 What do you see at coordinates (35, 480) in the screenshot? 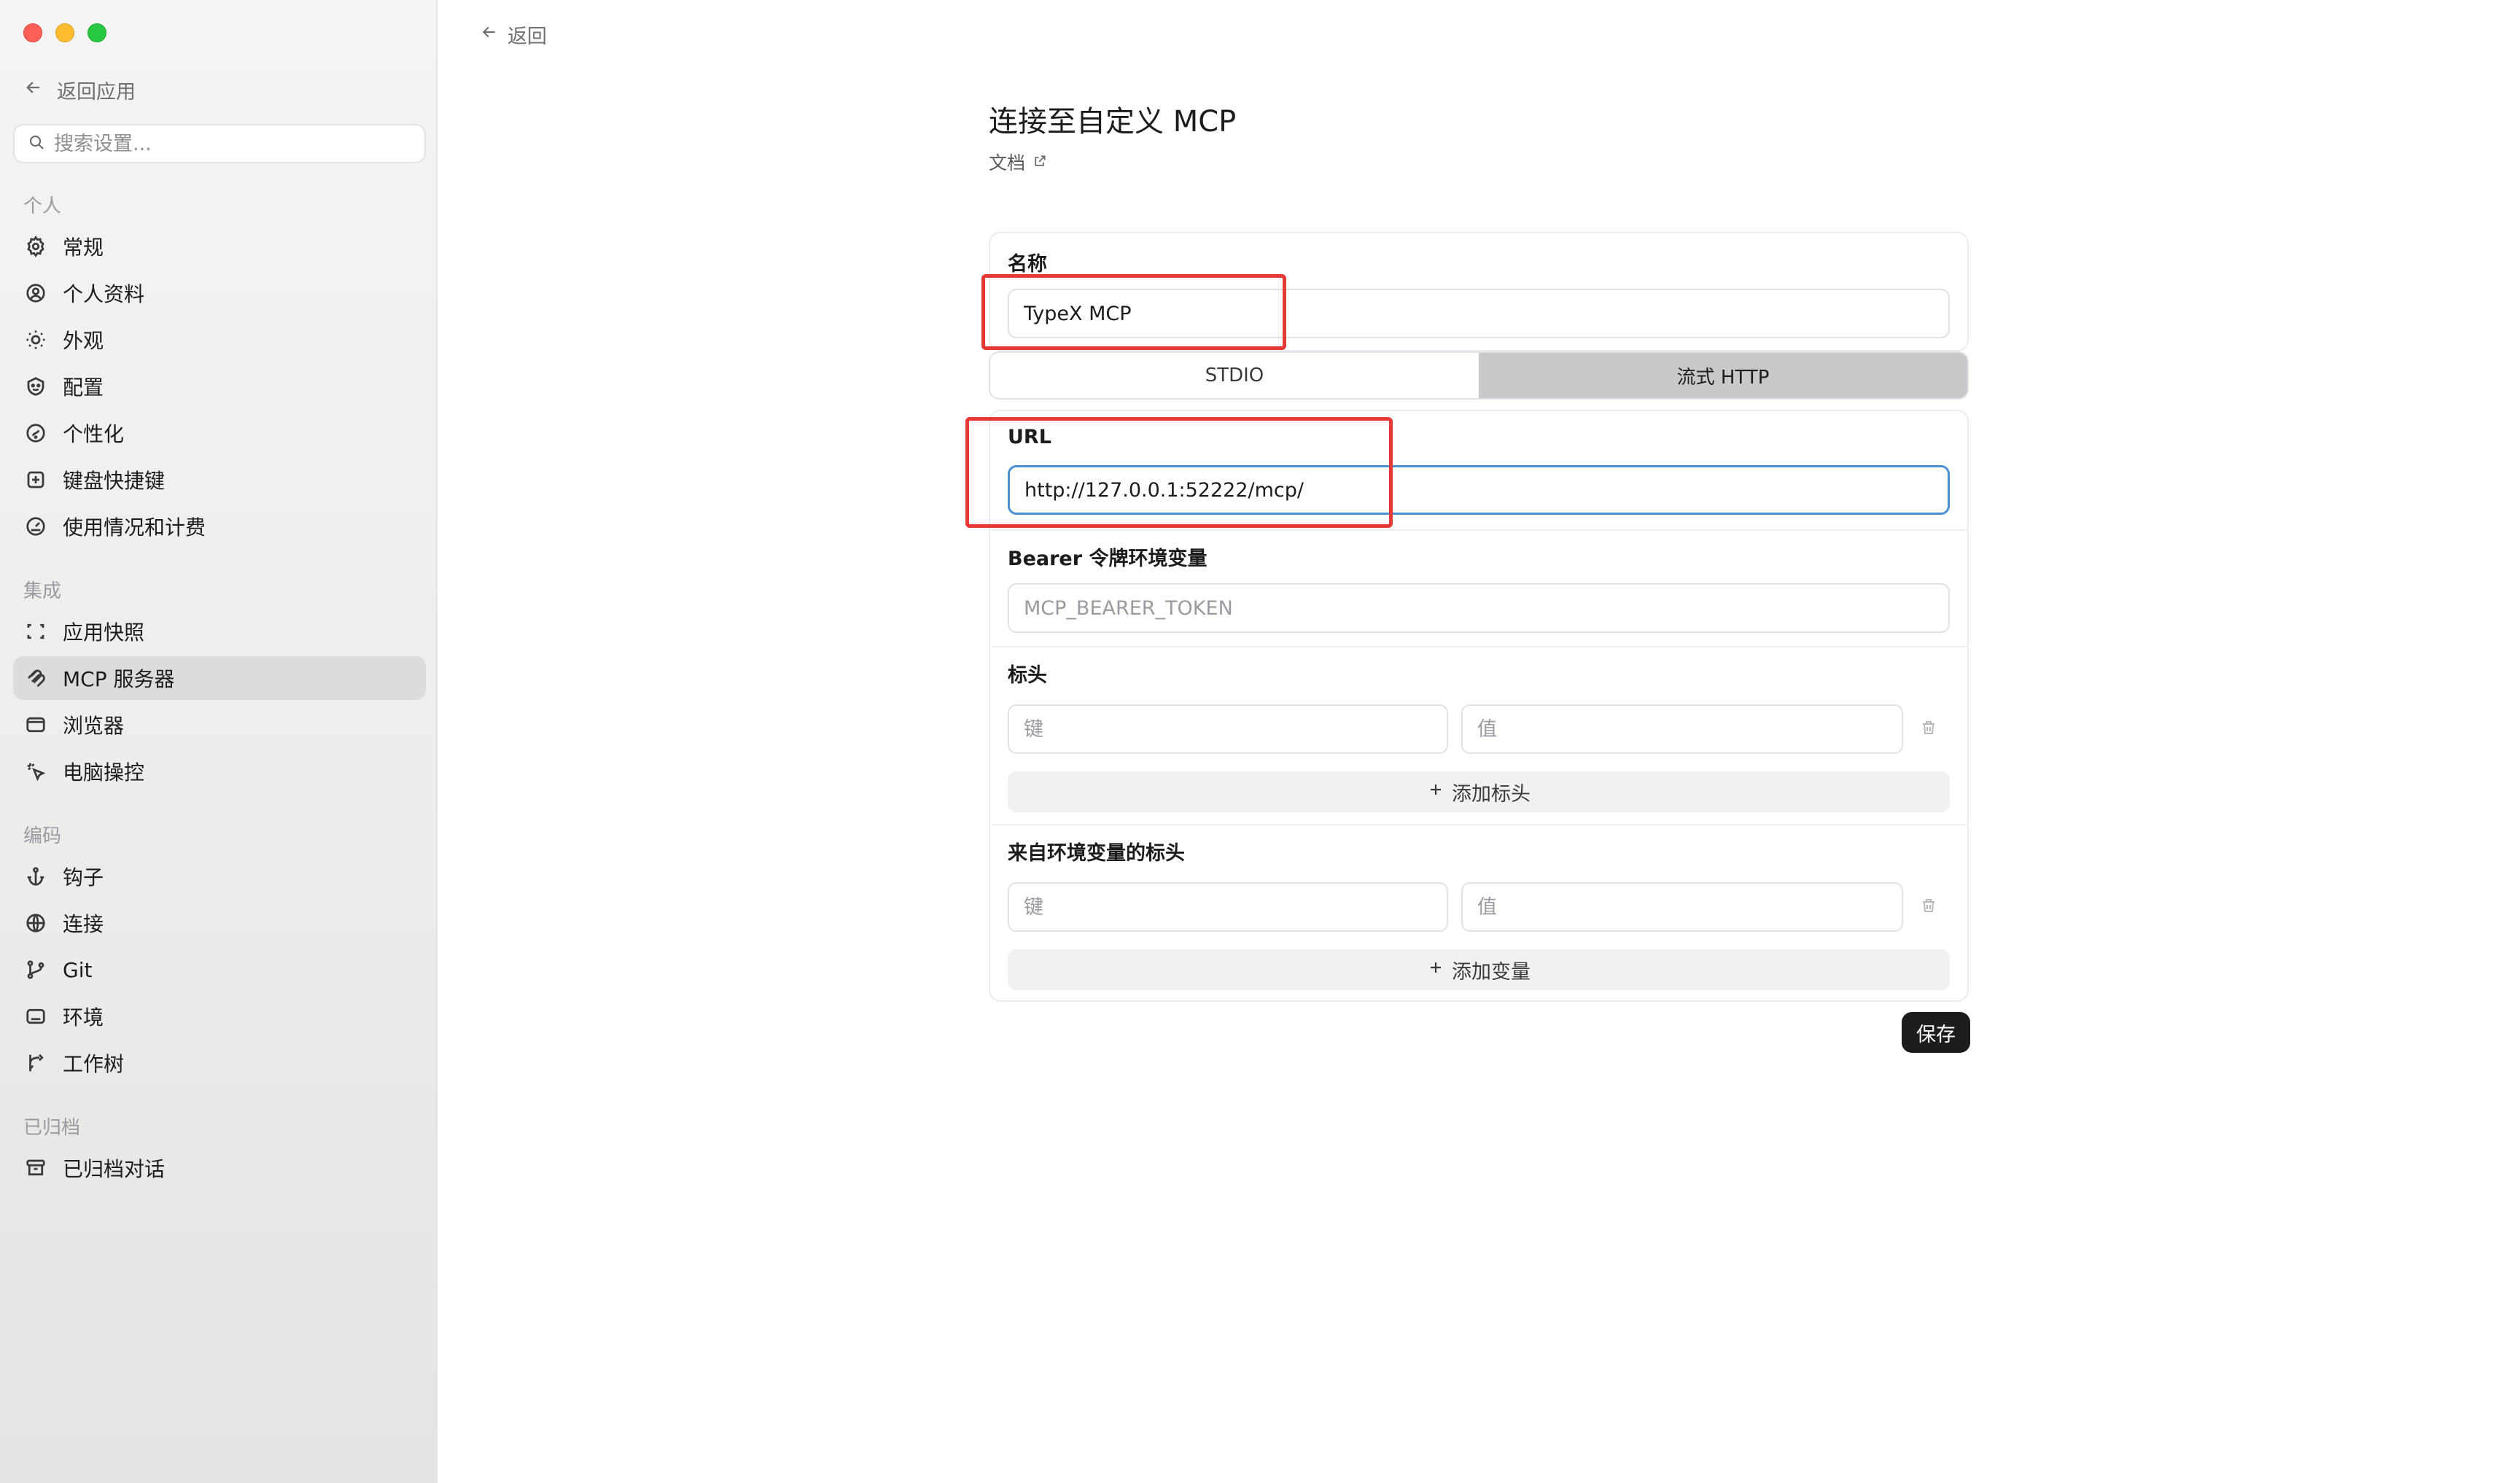
I see `keyboard-icon` at bounding box center [35, 480].